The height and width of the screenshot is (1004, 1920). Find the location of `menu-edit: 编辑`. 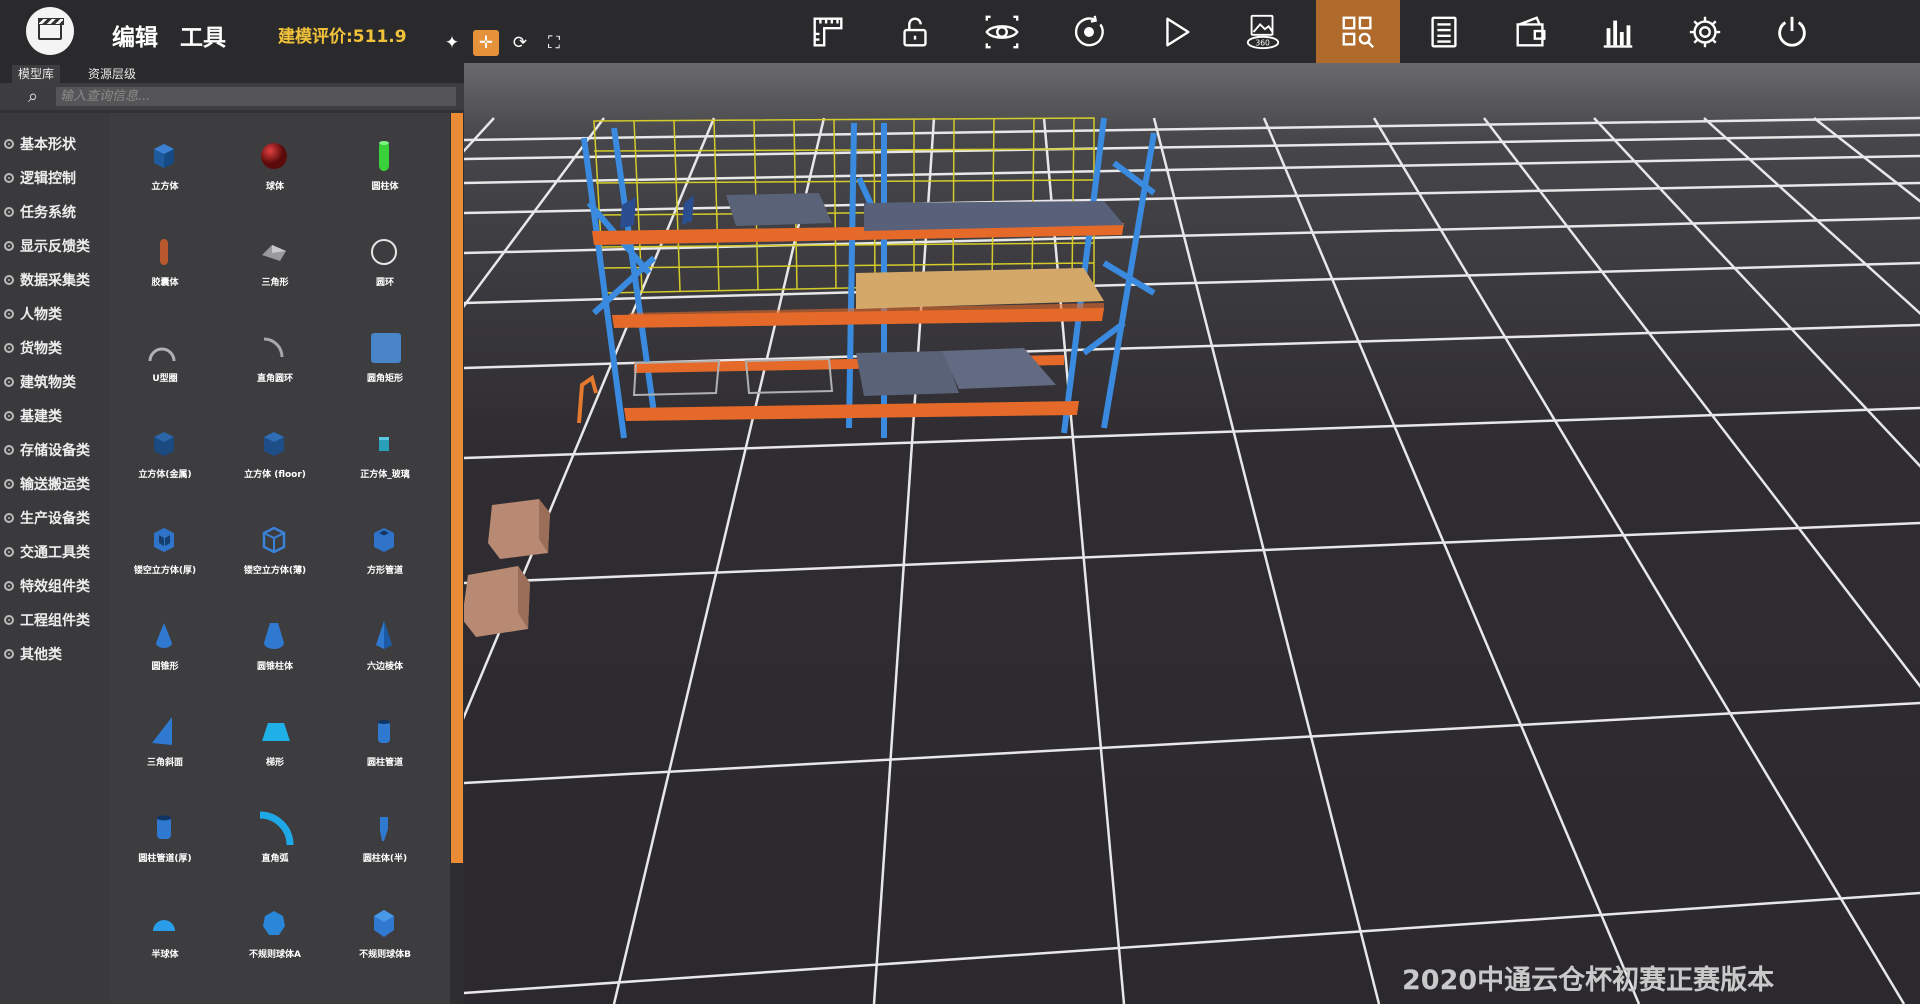

menu-edit: 编辑 is located at coordinates (135, 35).